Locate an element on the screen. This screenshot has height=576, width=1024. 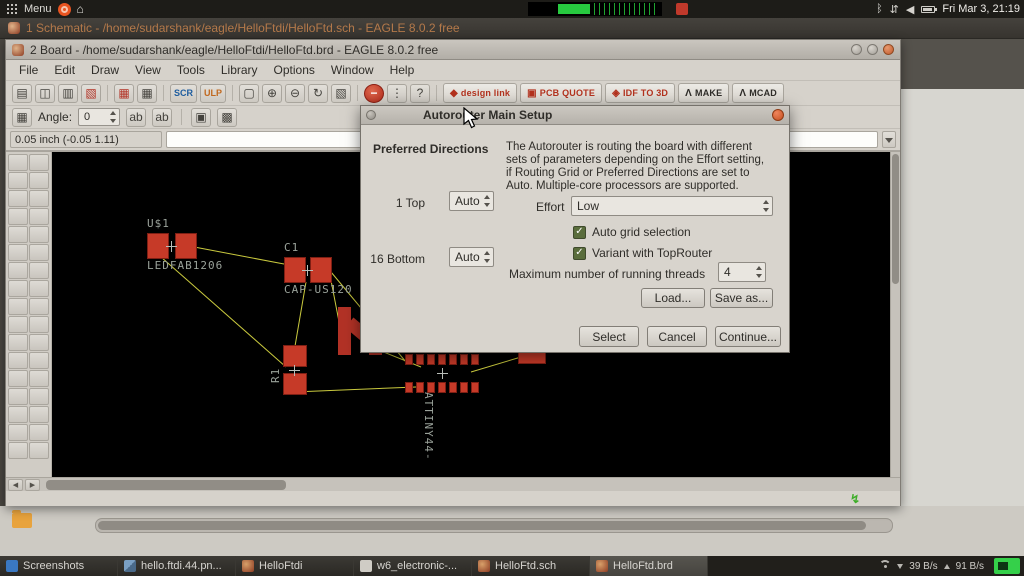
group-icon is located at coordinates (18, 234).